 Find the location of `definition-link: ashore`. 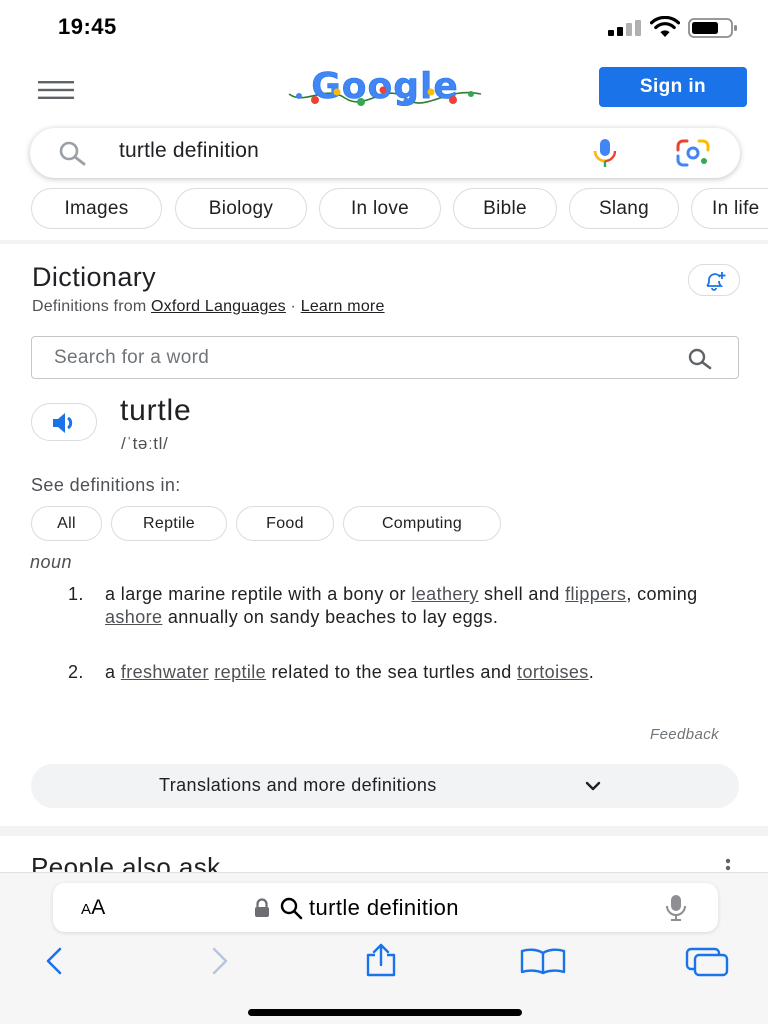

definition-link: ashore is located at coordinates (133, 617).